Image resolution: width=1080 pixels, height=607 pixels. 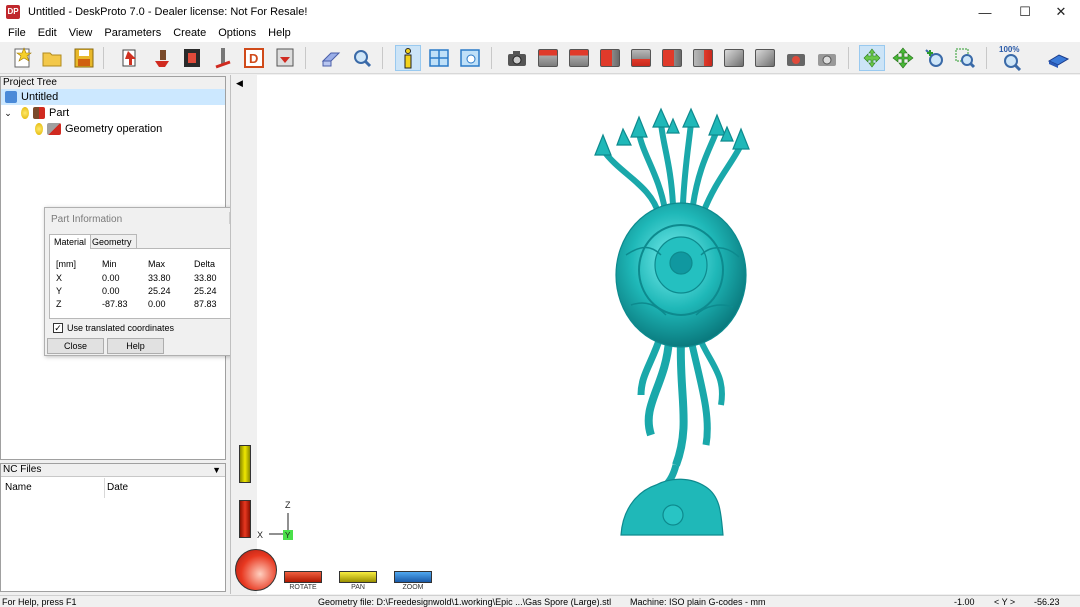 What do you see at coordinates (245, 464) in the screenshot?
I see `pan-slider` at bounding box center [245, 464].